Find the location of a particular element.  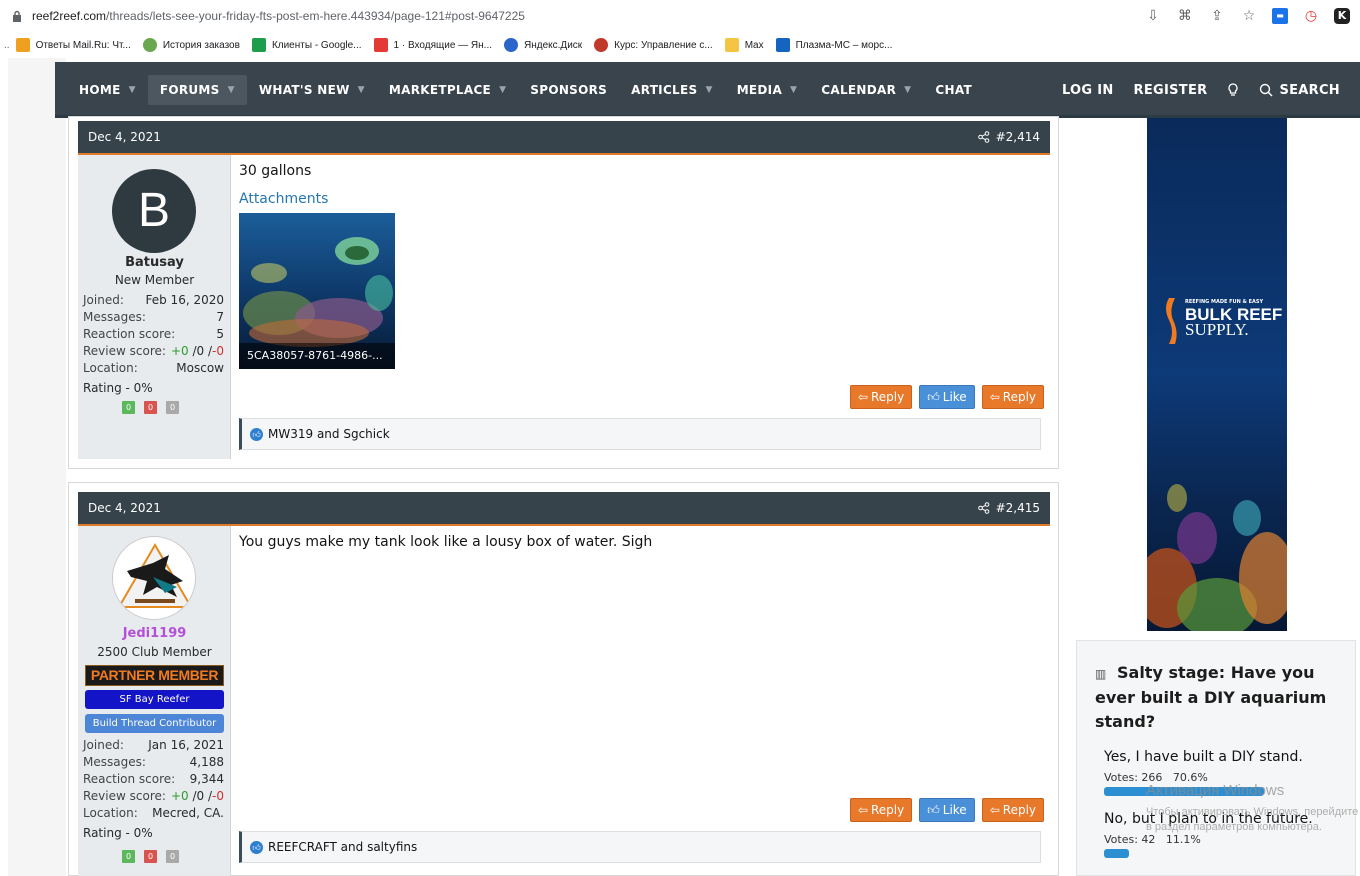

plasma-ms-icon is located at coordinates (782, 45).